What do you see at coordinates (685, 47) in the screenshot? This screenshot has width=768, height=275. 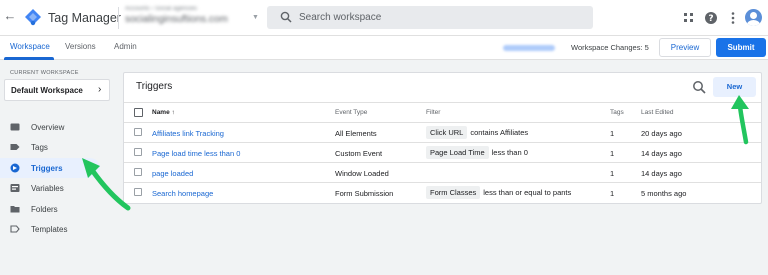 I see `preview-button: Preview` at bounding box center [685, 47].